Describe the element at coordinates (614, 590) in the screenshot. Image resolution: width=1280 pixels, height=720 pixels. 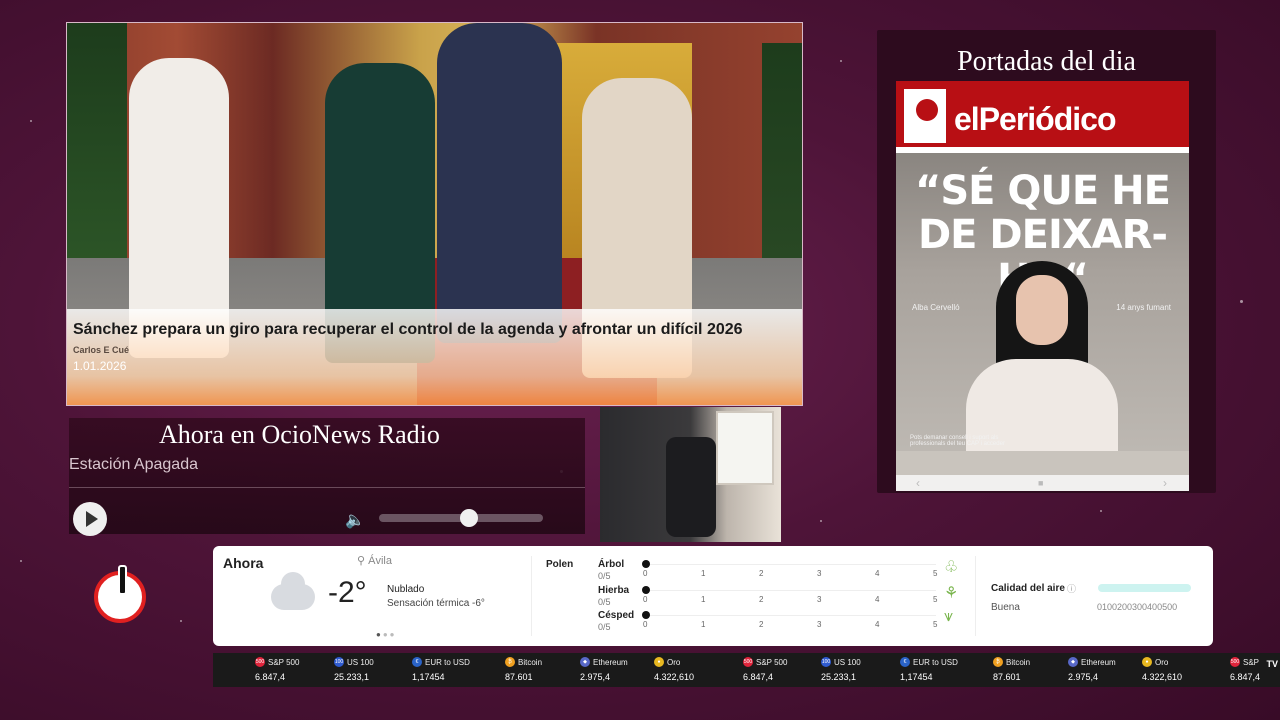
I see `polen-name: Hierba` at that location.